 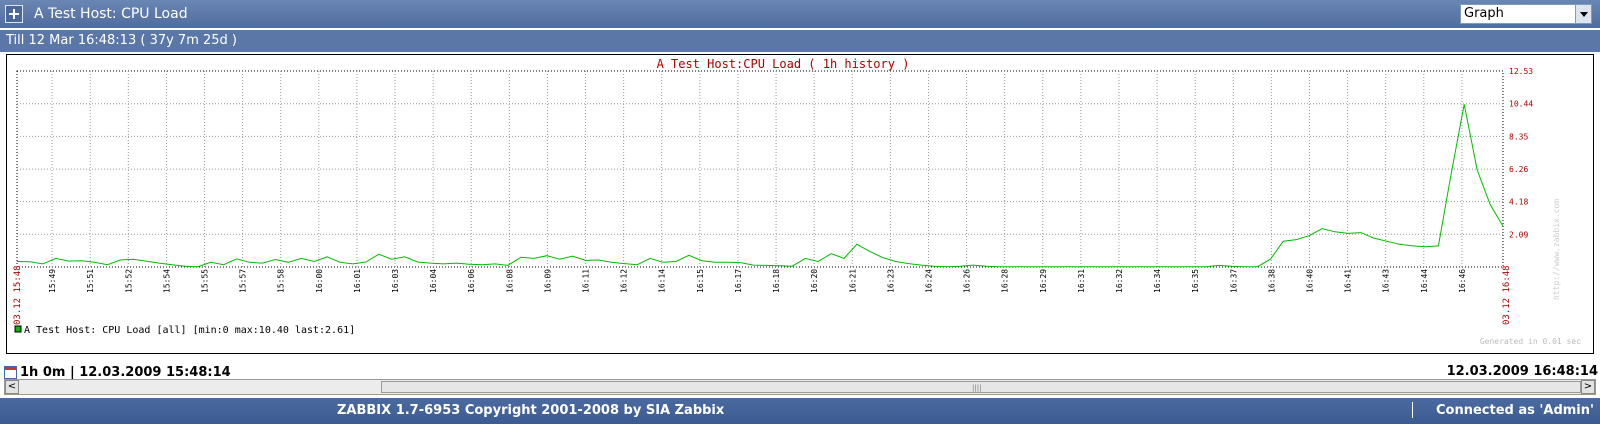 What do you see at coordinates (1119, 281) in the screenshot?
I see `x-tick-label: 16:32` at bounding box center [1119, 281].